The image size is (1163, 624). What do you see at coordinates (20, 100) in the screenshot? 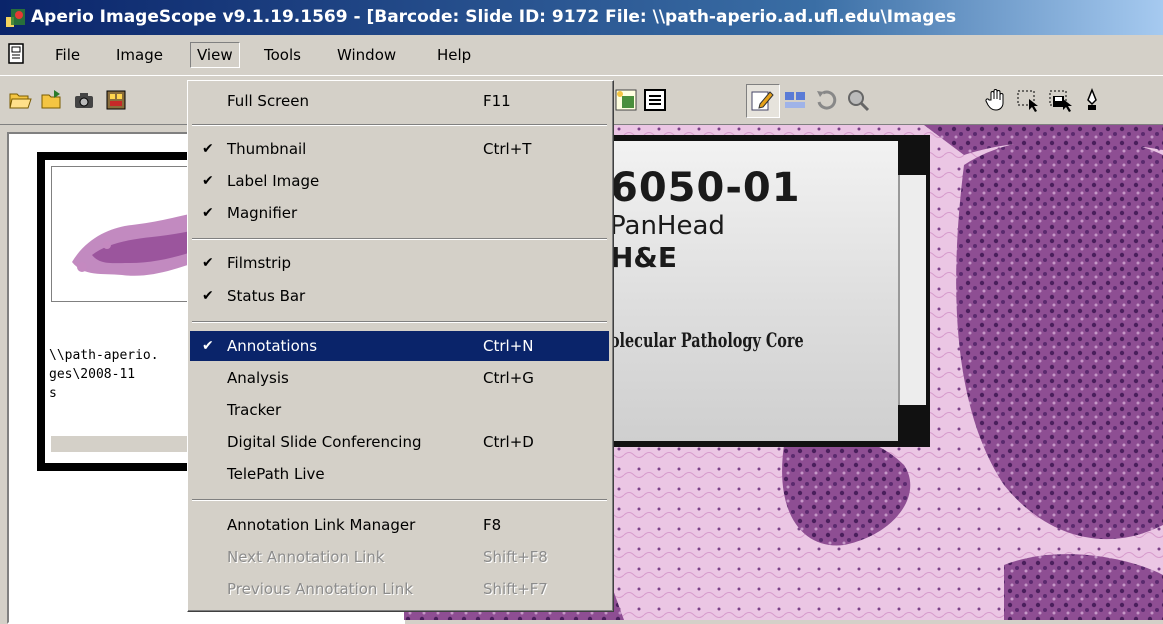
I see `open-folder-icon` at bounding box center [20, 100].